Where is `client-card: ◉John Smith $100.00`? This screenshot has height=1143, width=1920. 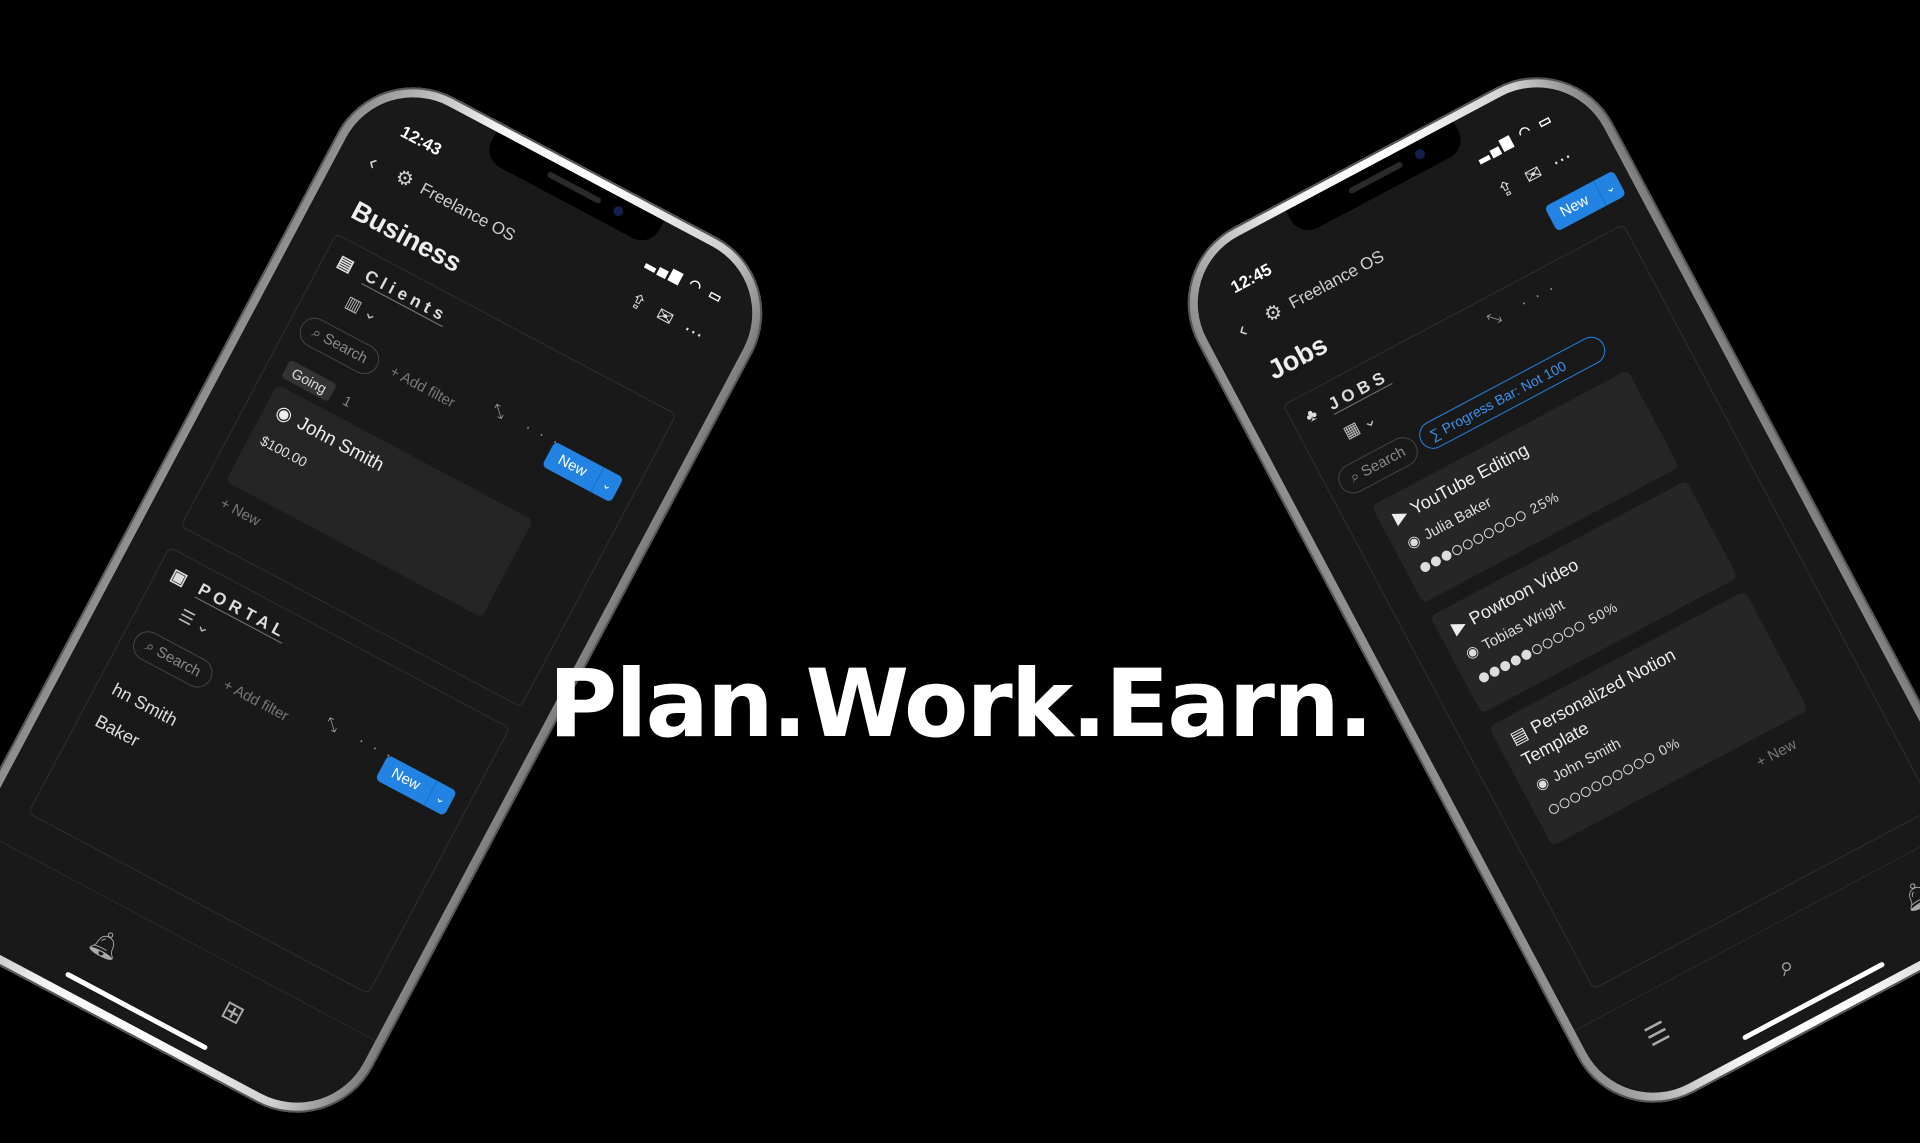
client-card: ◉John Smith $100.00 is located at coordinates (379, 501).